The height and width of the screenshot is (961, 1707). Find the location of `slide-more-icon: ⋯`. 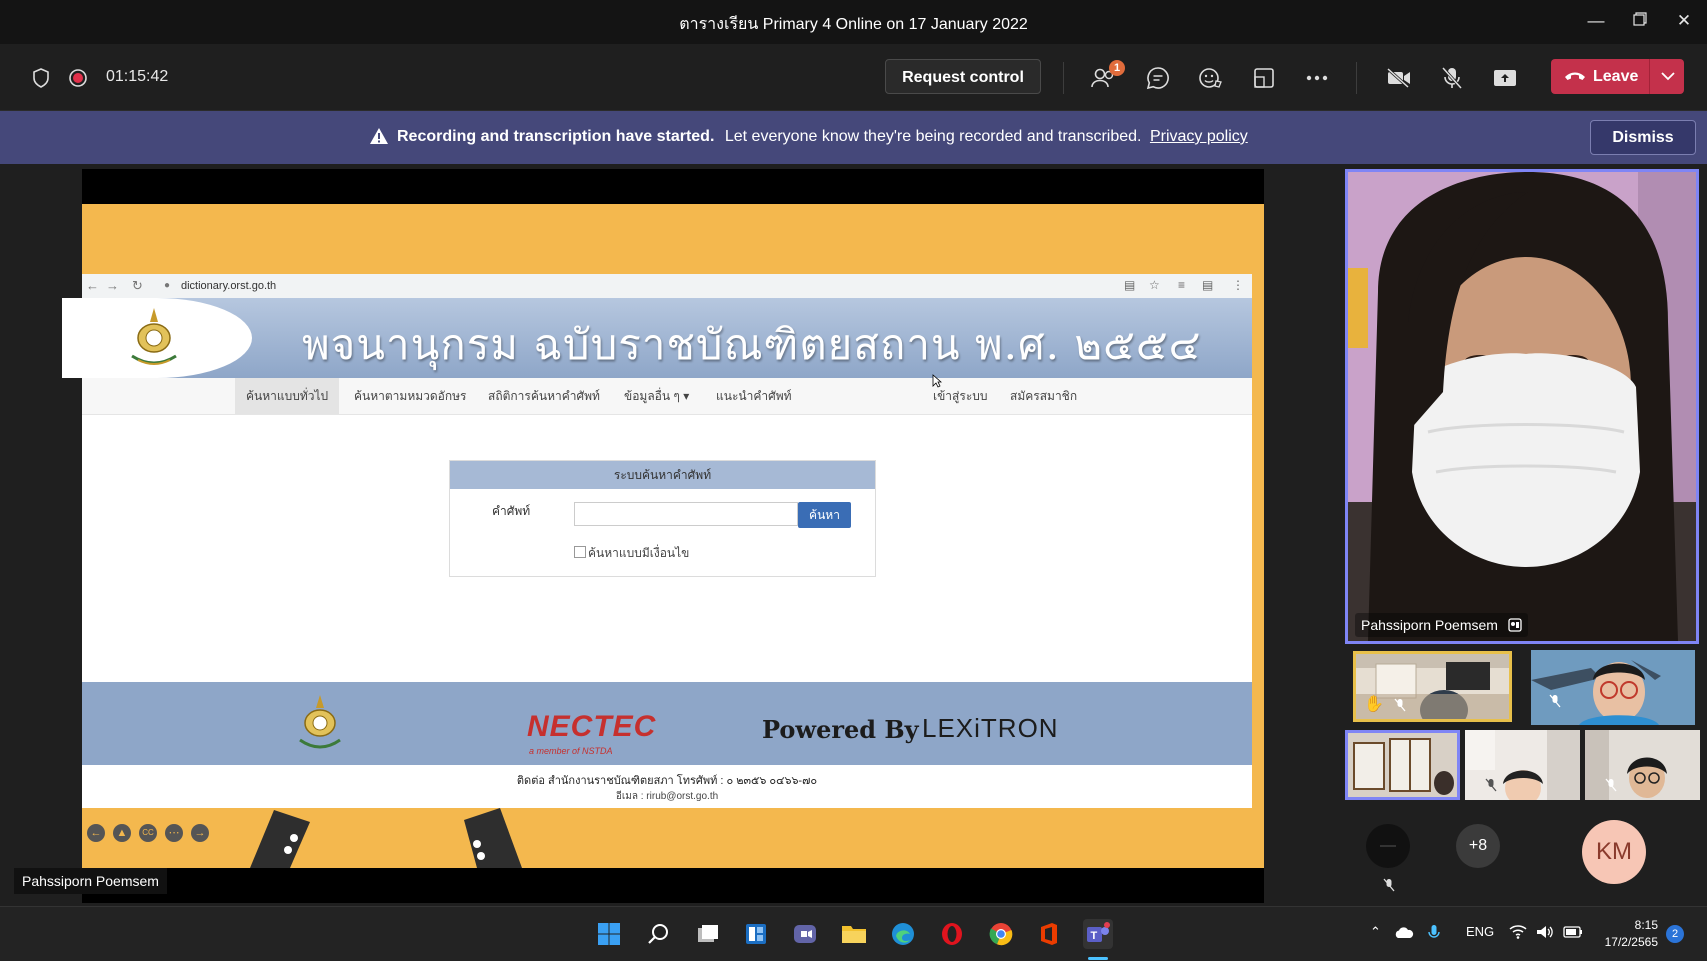

slide-more-icon: ⋯ is located at coordinates (174, 833).